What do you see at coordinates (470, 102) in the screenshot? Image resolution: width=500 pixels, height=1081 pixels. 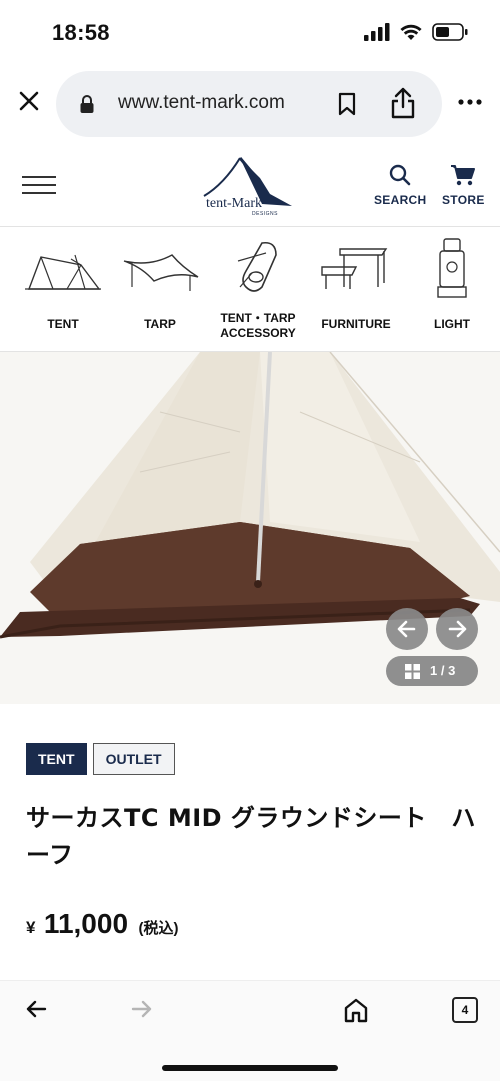 I see `more-options-icon` at bounding box center [470, 102].